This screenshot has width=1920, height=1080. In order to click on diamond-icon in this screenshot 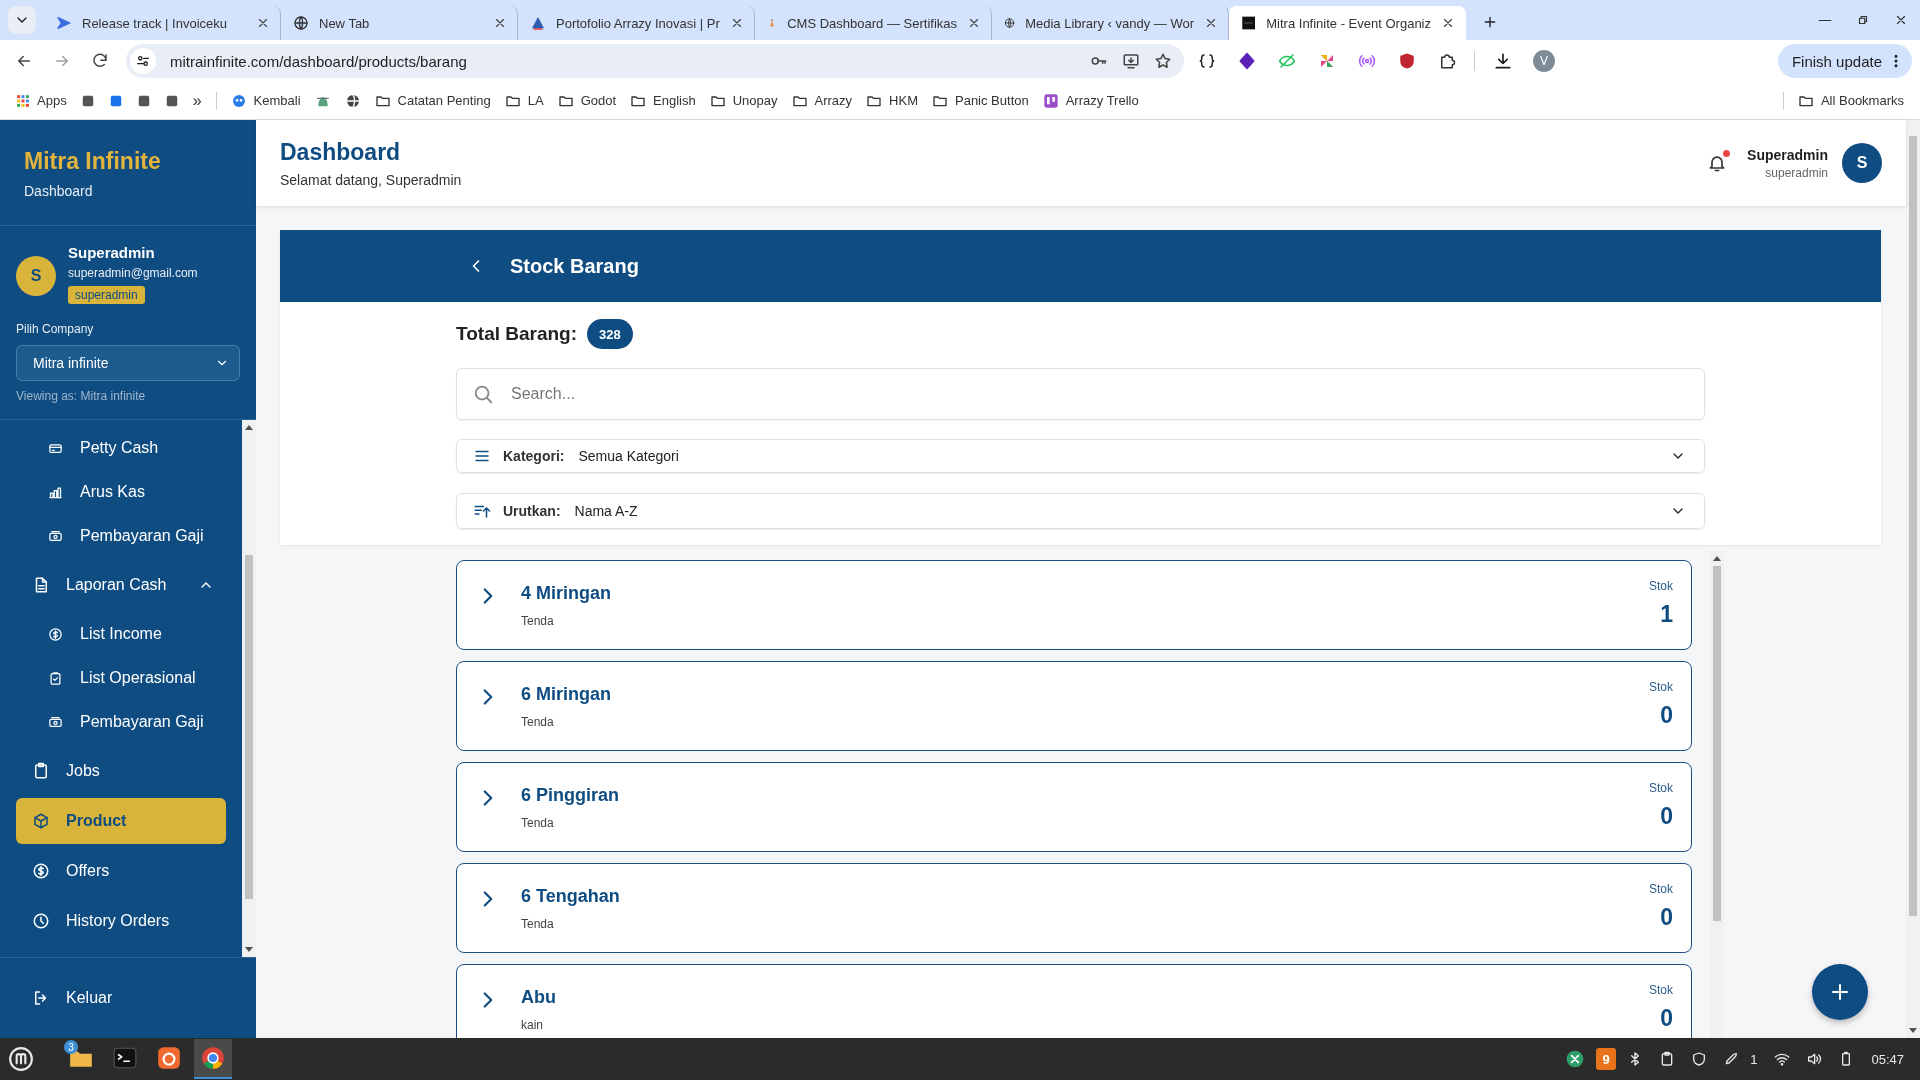, I will do `click(1247, 61)`.